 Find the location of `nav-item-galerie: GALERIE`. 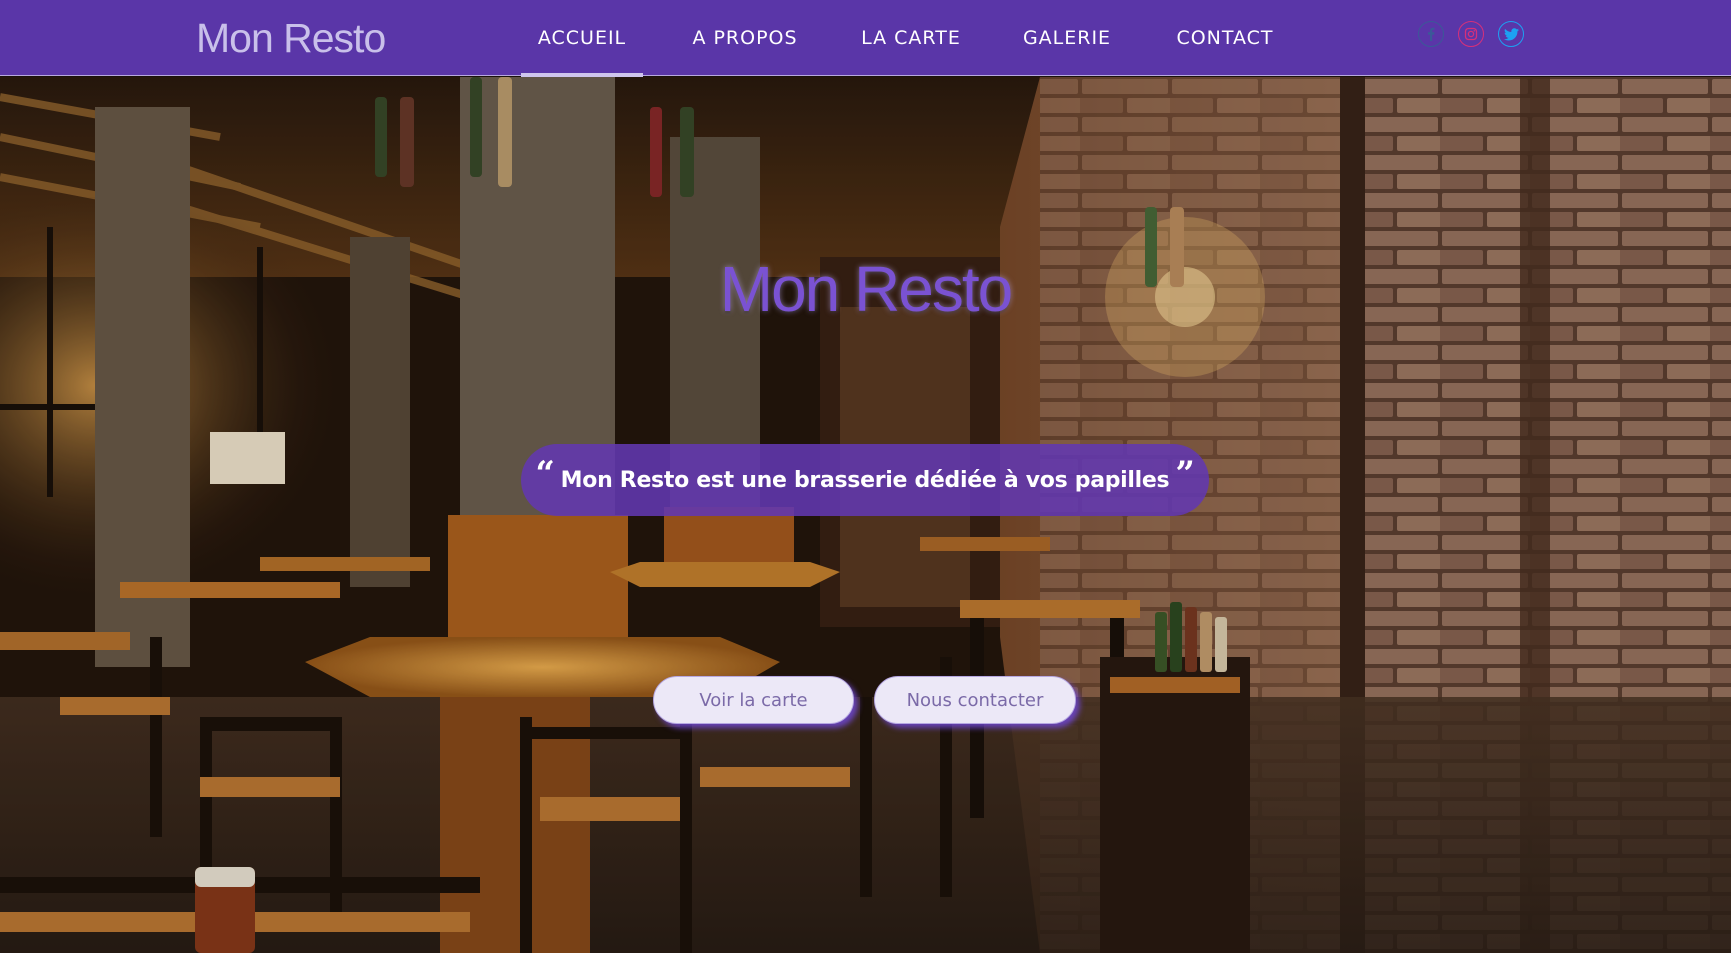

nav-item-galerie: GALERIE is located at coordinates (1067, 38).